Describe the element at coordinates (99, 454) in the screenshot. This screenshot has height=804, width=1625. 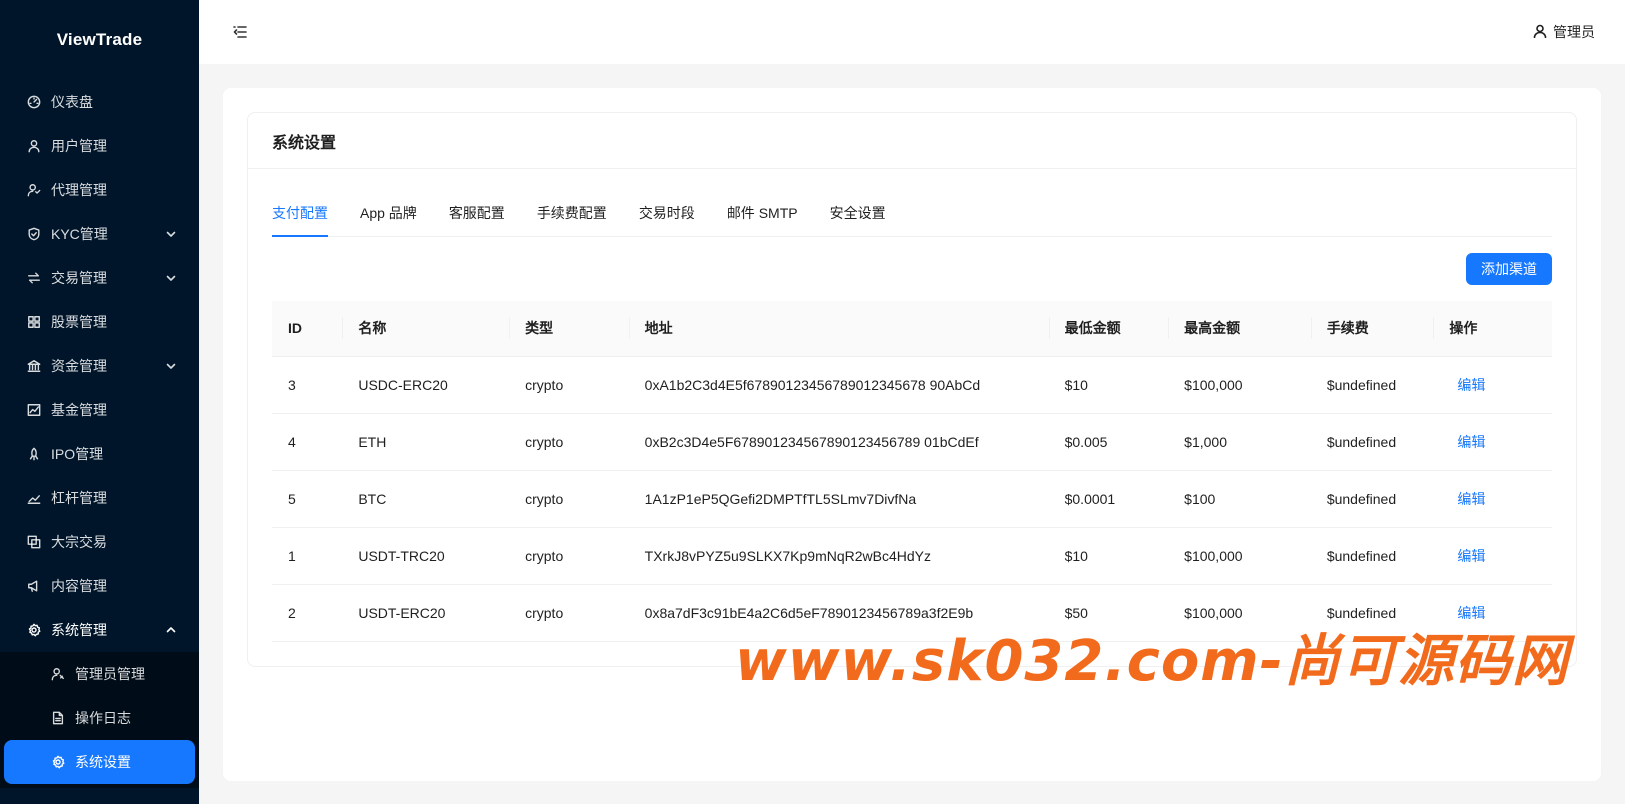
I see `sidebar-item-8: IPO管理` at that location.